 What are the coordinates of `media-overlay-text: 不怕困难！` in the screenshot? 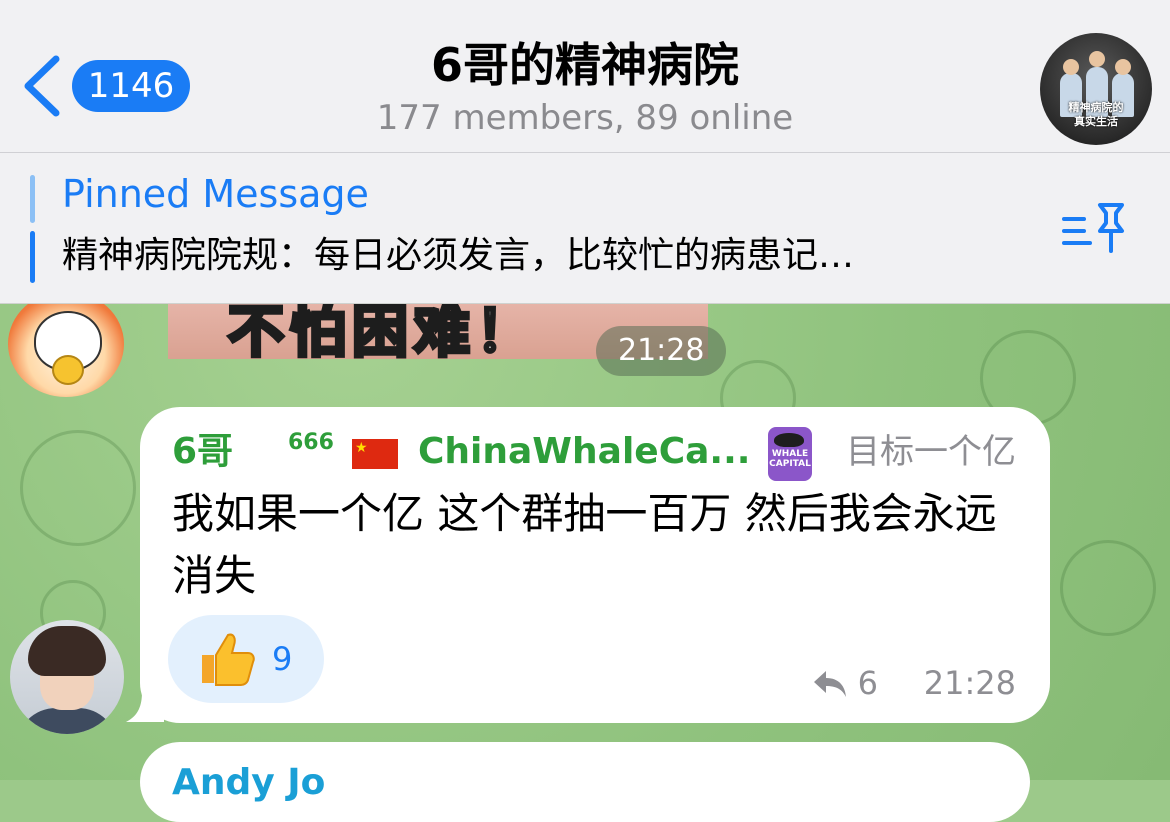 It's located at (382, 331).